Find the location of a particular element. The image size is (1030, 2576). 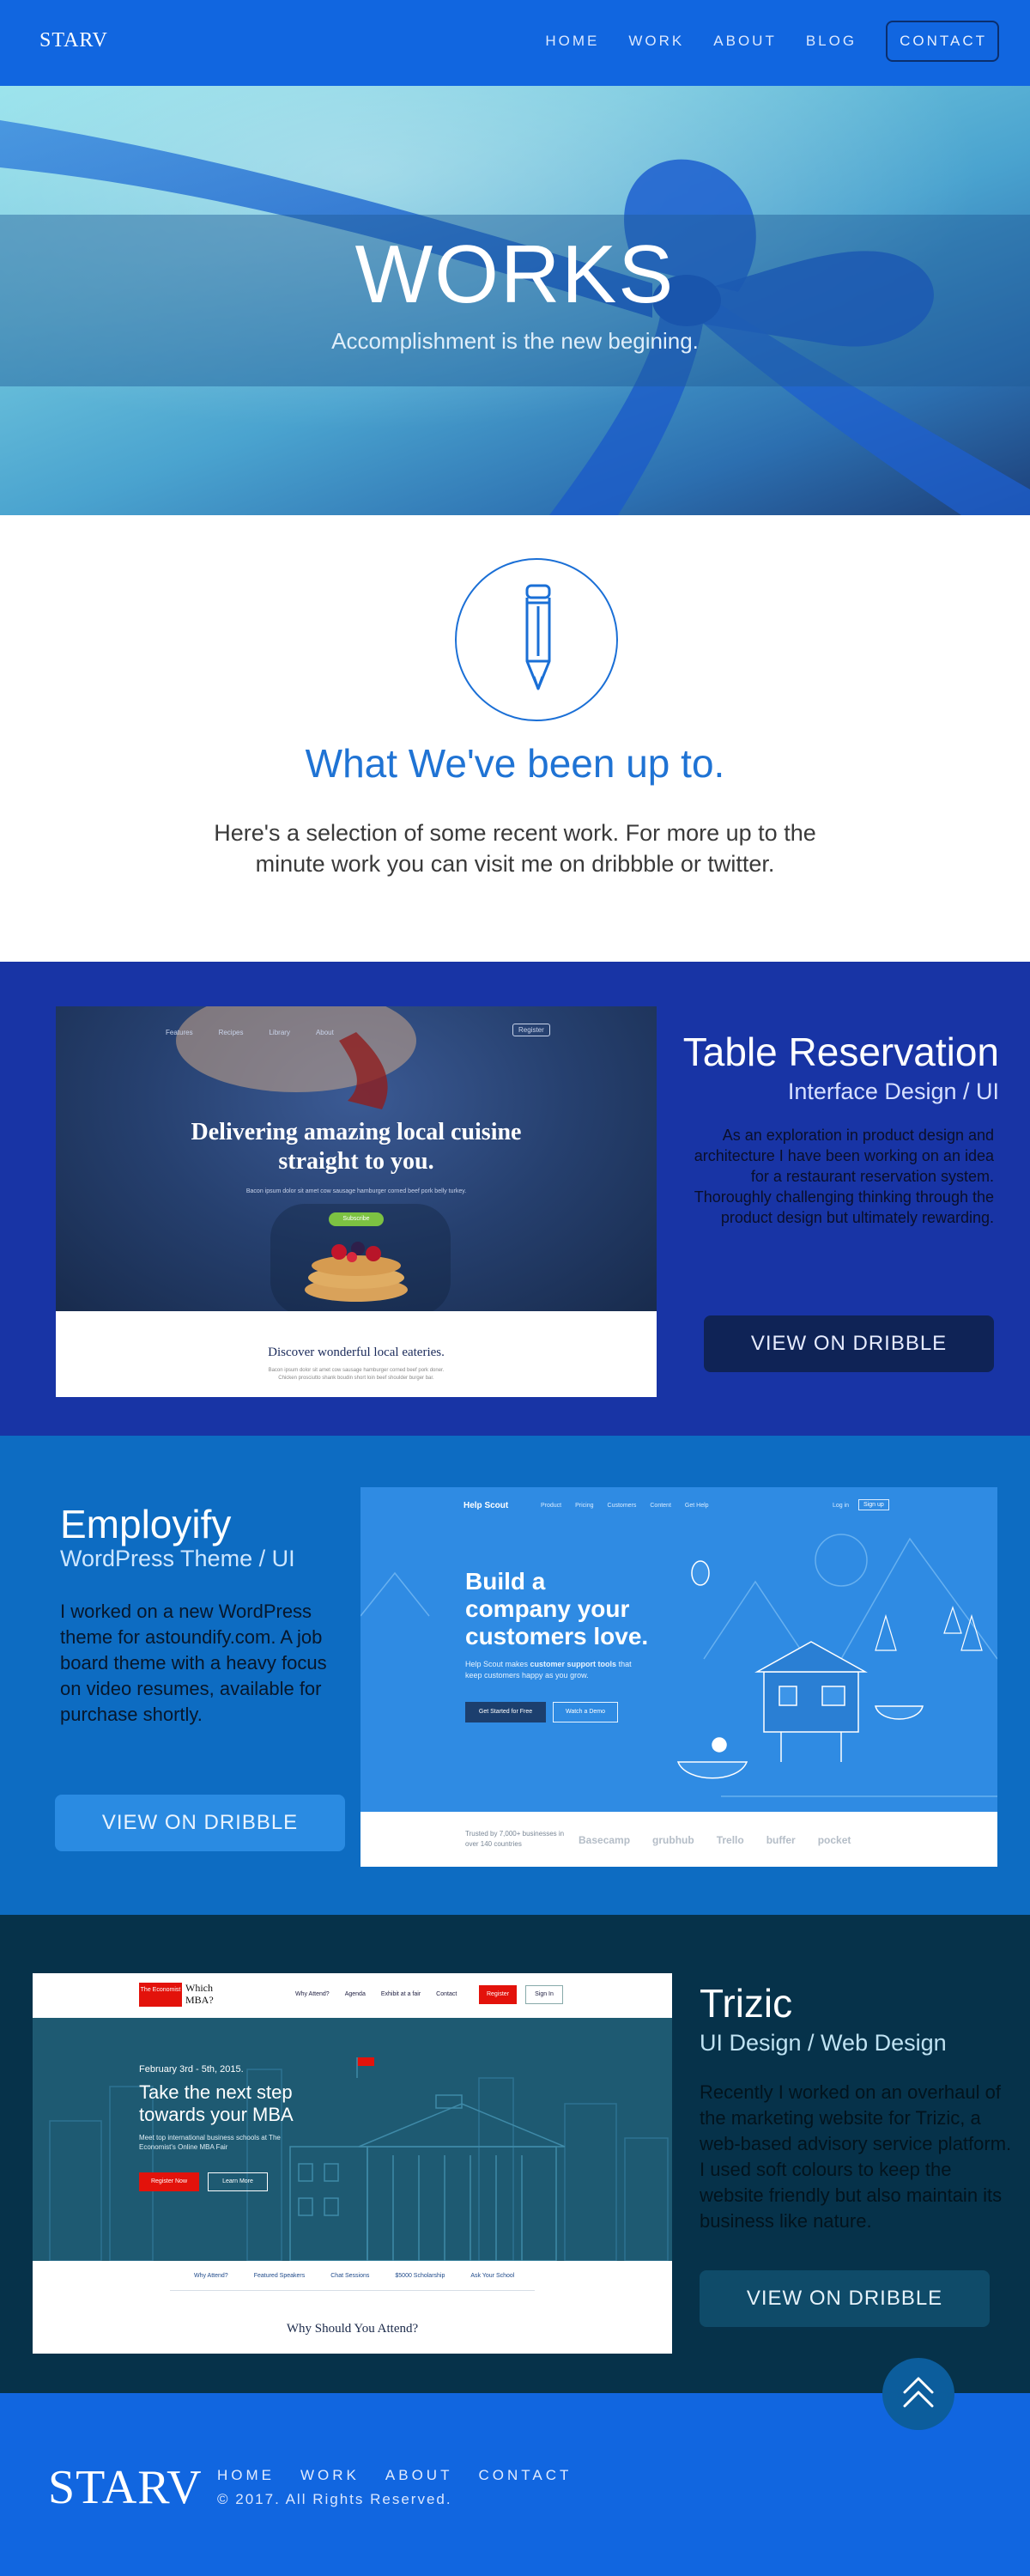

nav-link-work: WORK is located at coordinates (656, 41).